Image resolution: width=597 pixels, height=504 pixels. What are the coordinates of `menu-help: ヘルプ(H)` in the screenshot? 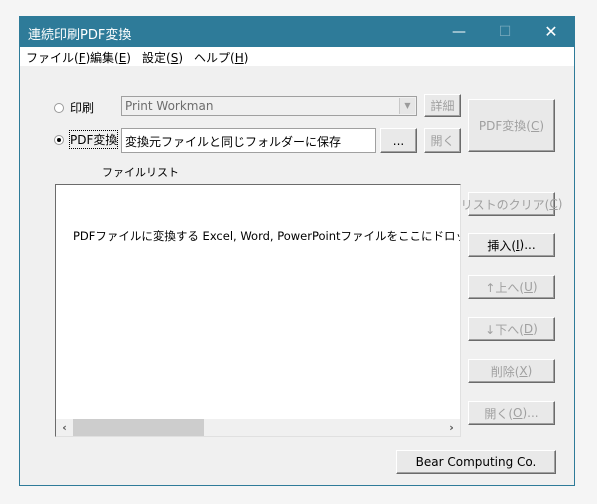 It's located at (221, 57).